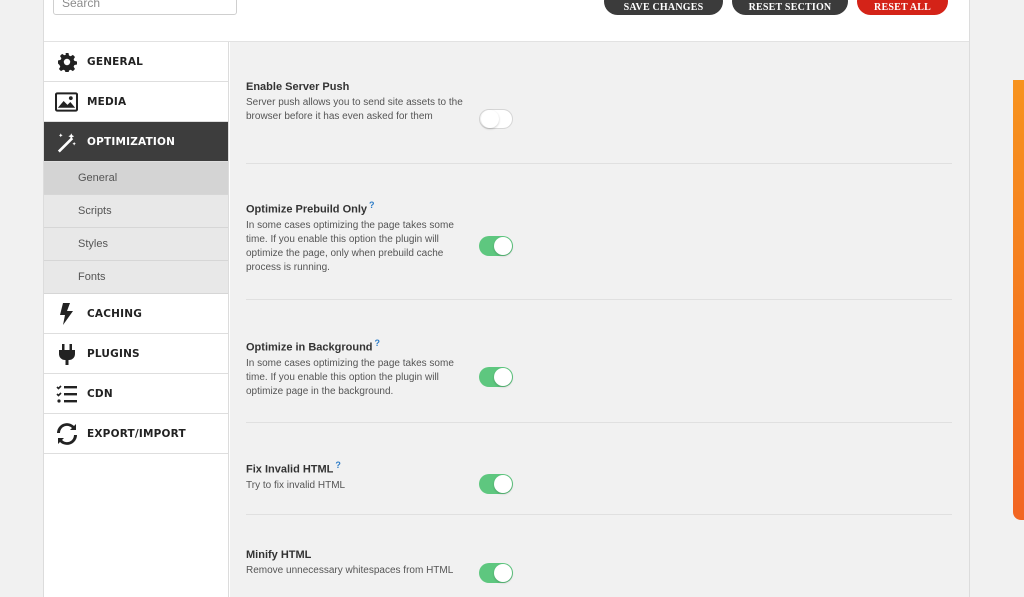 The width and height of the screenshot is (1024, 597). What do you see at coordinates (115, 313) in the screenshot?
I see `sidebar-item-label: CACHING` at bounding box center [115, 313].